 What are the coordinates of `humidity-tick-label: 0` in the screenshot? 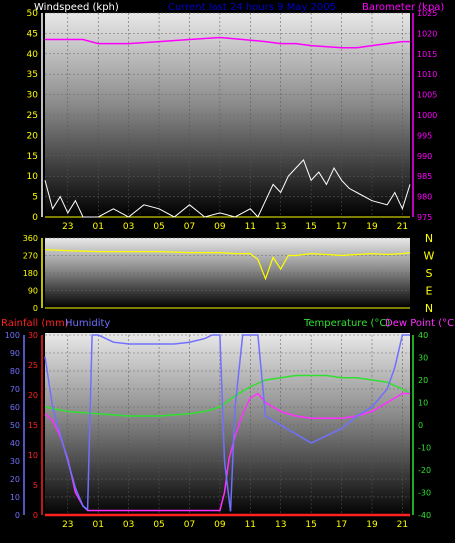 It's located at (17, 515).